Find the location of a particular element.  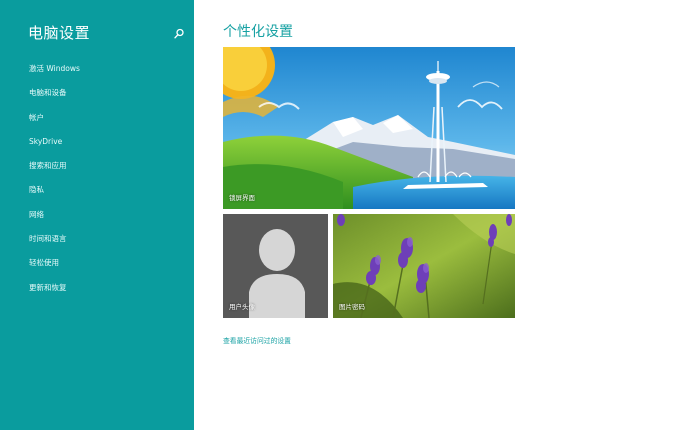

sidebar-item-accounts: 帐户 is located at coordinates (97, 119).